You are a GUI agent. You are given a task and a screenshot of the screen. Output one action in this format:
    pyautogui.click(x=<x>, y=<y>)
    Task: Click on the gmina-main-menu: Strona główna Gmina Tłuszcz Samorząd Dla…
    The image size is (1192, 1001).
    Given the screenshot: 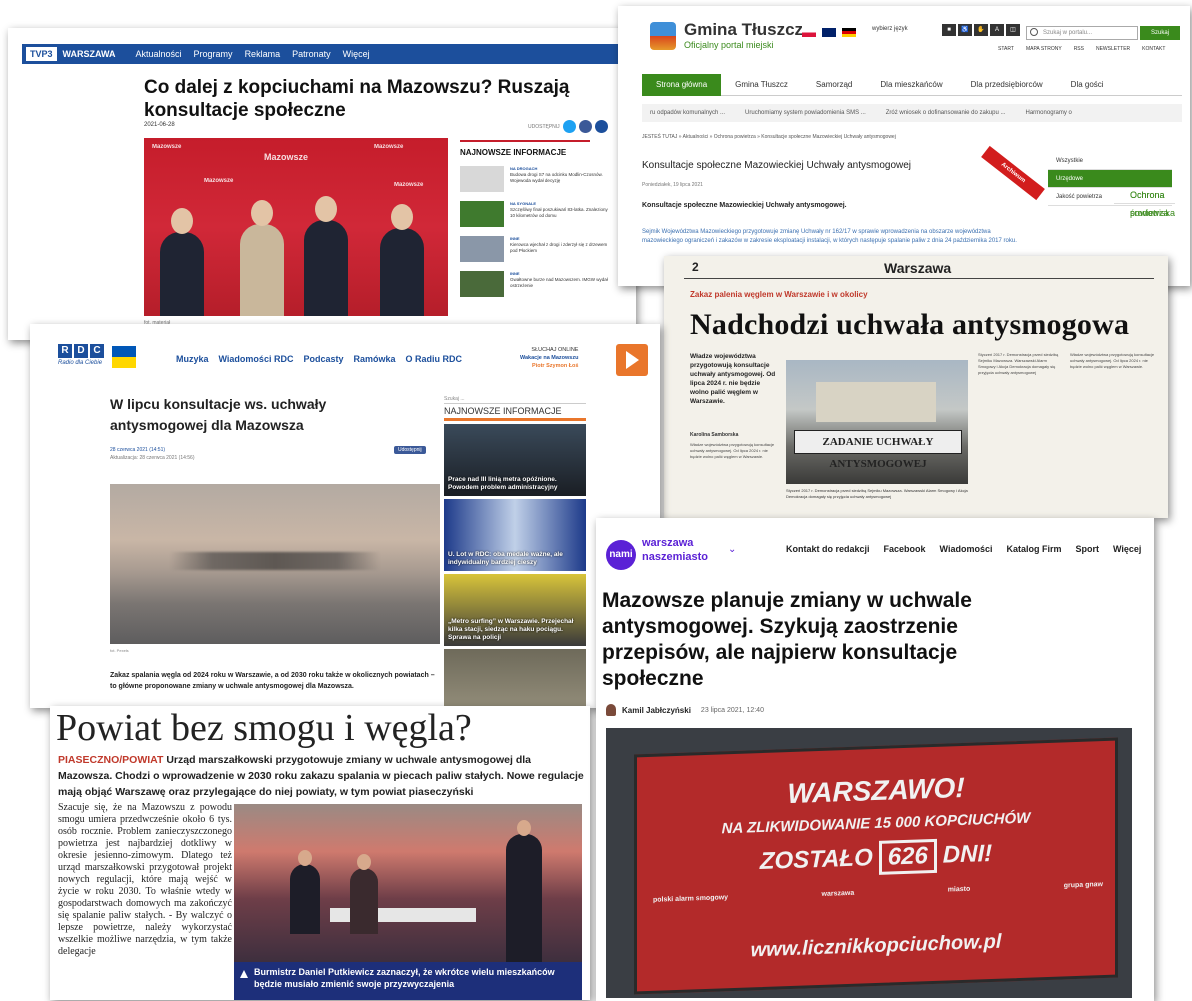 What is the action you would take?
    pyautogui.click(x=912, y=84)
    